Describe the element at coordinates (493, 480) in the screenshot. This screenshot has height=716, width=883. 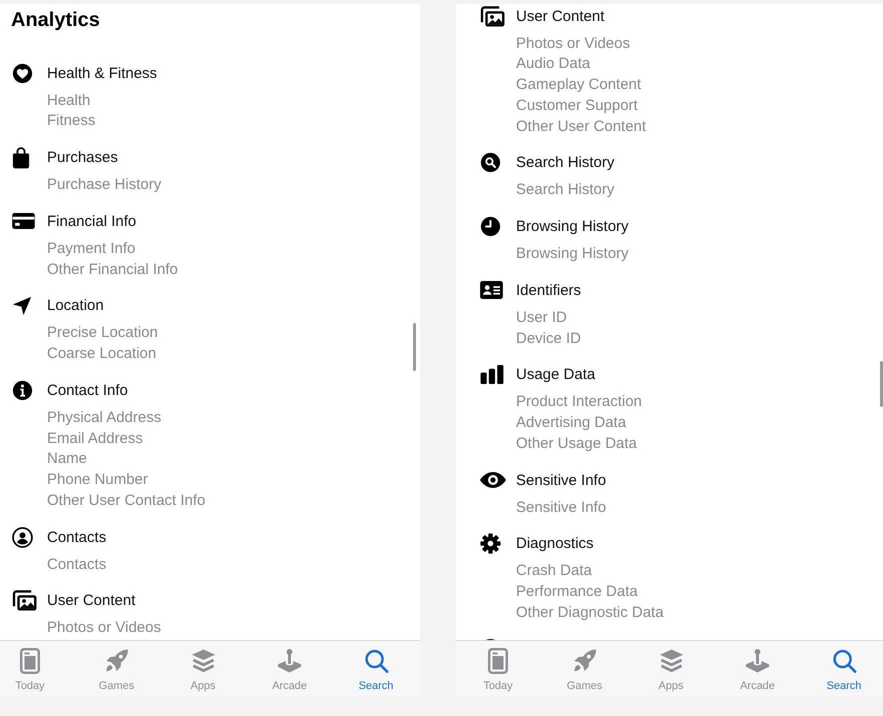
I see `eye-icon` at that location.